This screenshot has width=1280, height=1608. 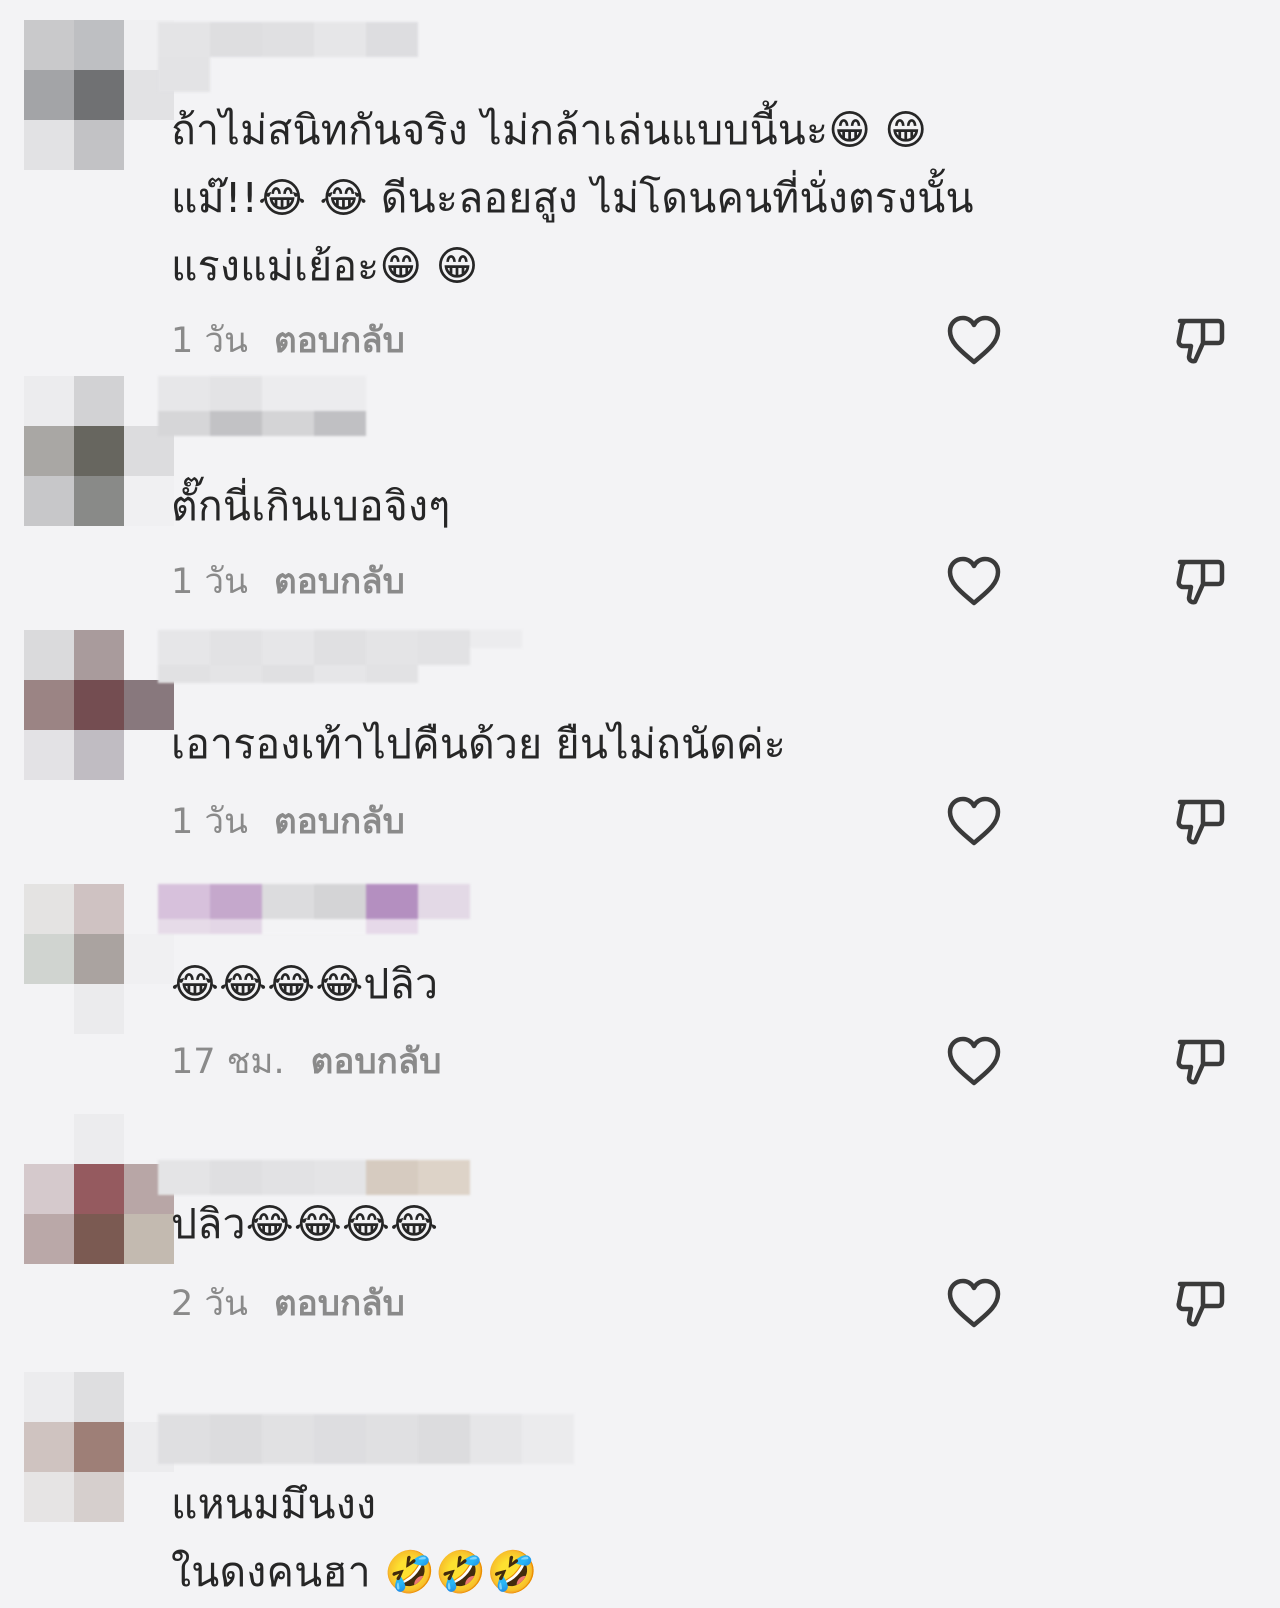 What do you see at coordinates (228, 1061) in the screenshot?
I see `comment-time: 17 ชม.` at bounding box center [228, 1061].